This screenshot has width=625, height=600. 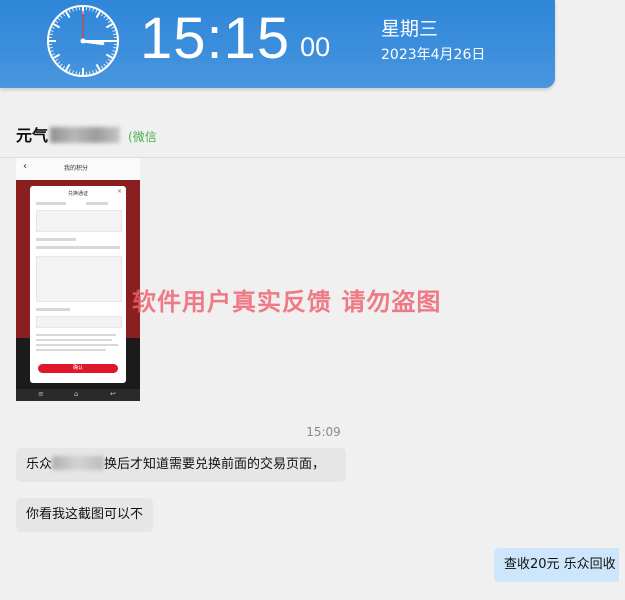 I want to click on time-seconds: 00, so click(x=315, y=47).